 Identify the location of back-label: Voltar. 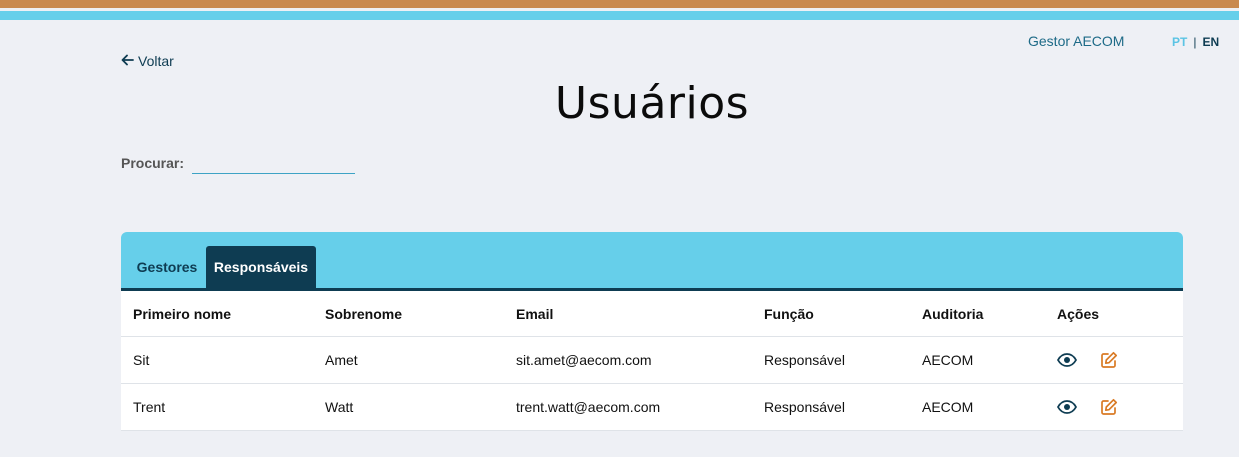
(156, 61).